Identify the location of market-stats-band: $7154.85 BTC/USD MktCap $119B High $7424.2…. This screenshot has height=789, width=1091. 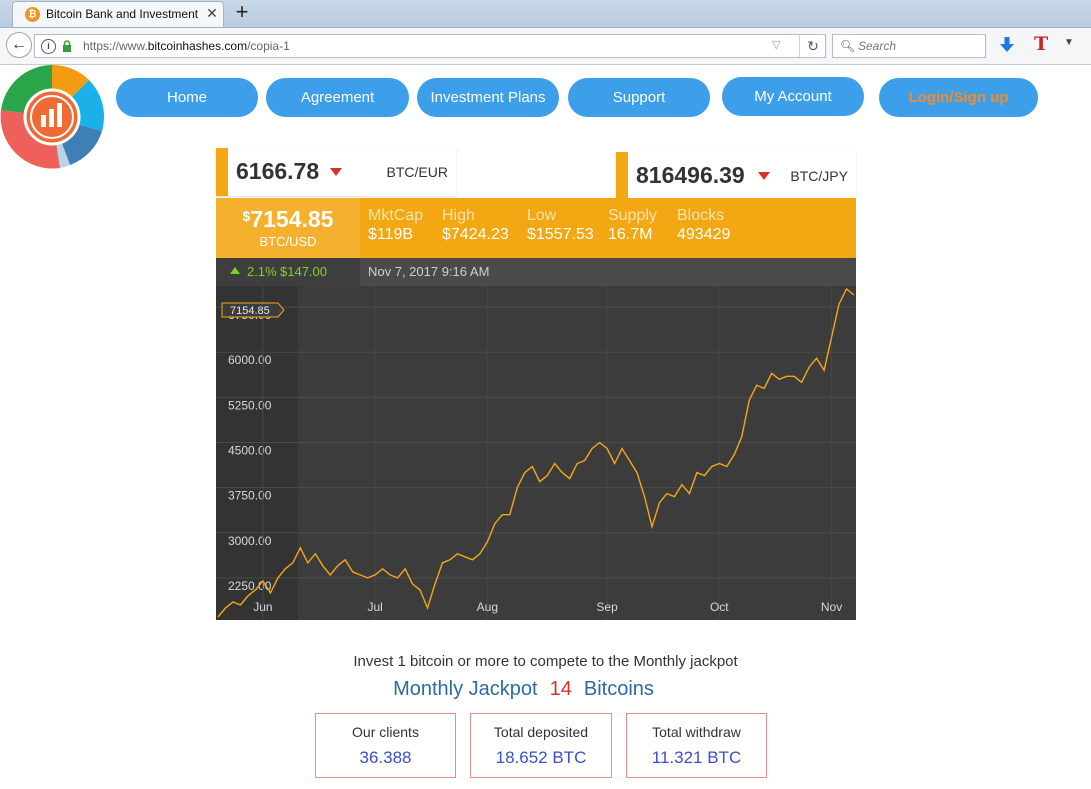
(536, 228).